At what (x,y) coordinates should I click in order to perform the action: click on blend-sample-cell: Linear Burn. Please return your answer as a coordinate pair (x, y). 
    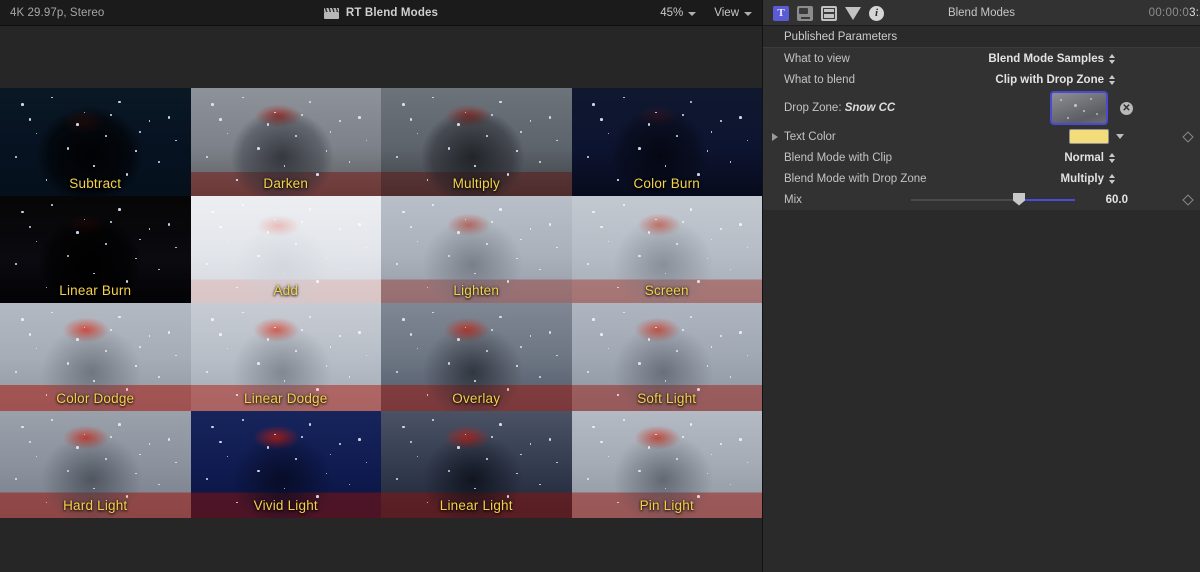
    Looking at the image, I should click on (95, 249).